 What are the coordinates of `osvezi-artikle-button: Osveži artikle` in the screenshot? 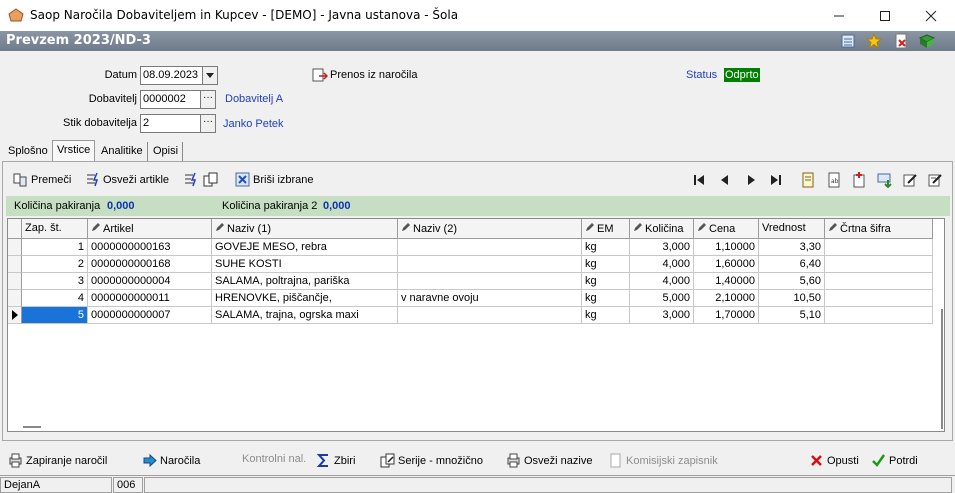 It's located at (127, 179).